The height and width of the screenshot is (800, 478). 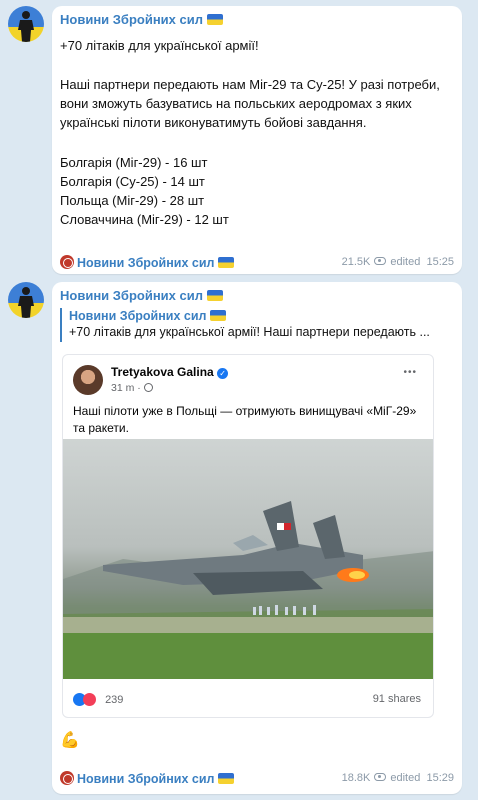 What do you see at coordinates (148, 387) in the screenshot?
I see `globe-icon` at bounding box center [148, 387].